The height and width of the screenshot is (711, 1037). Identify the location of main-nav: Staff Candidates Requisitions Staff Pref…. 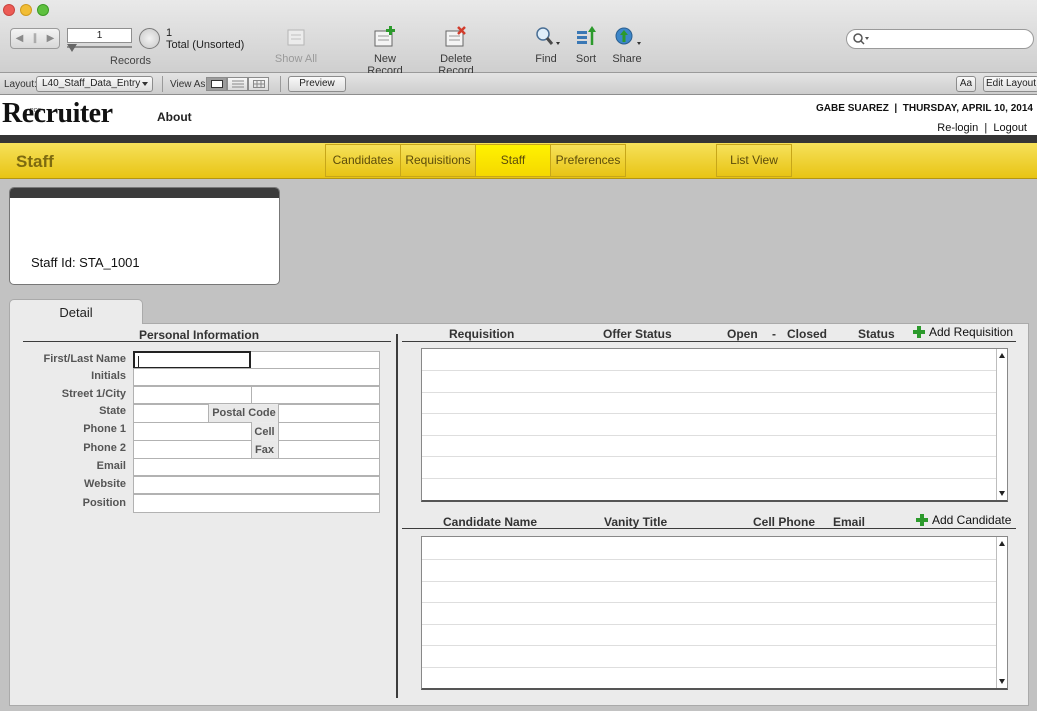
(518, 161).